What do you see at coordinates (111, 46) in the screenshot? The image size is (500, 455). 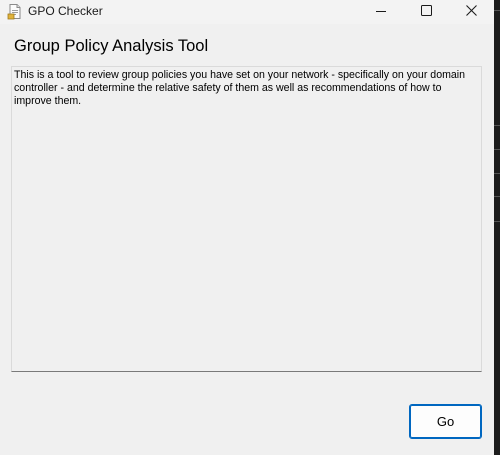 I see `page-title: Group Policy Analysis Tool` at bounding box center [111, 46].